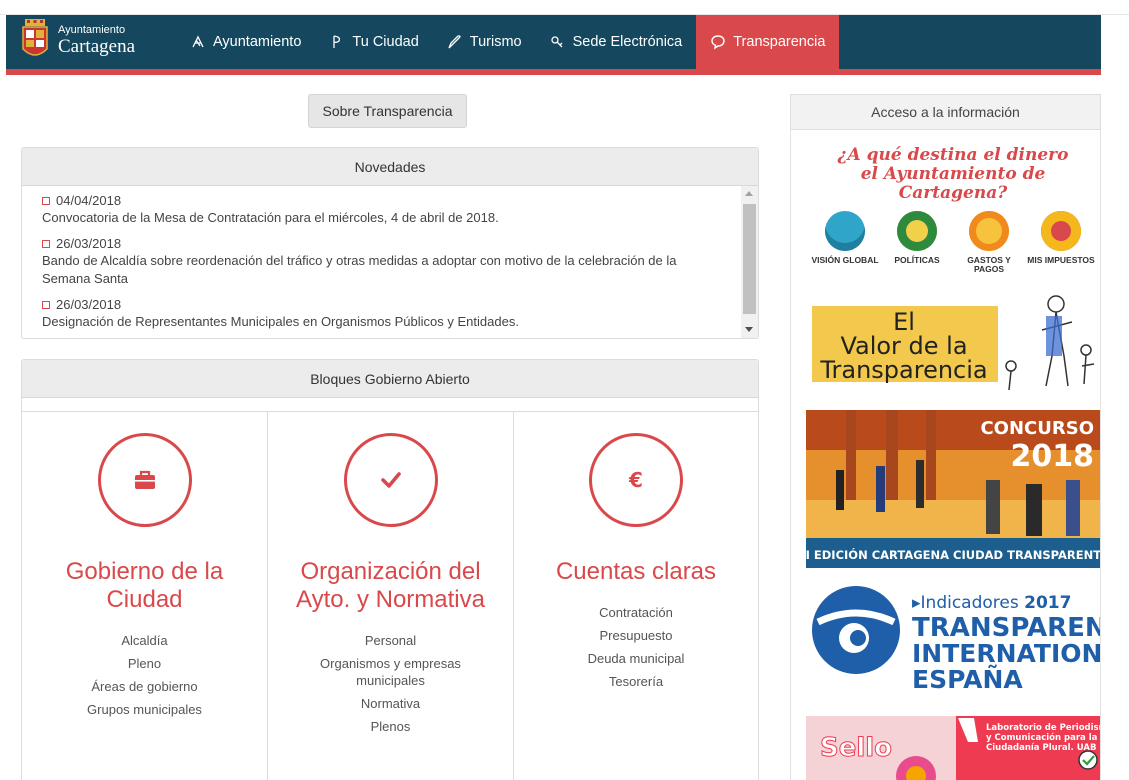 This screenshot has height=780, width=1129. I want to click on banner-dinero-line1: ¿A qué destina el dinero, so click(953, 155).